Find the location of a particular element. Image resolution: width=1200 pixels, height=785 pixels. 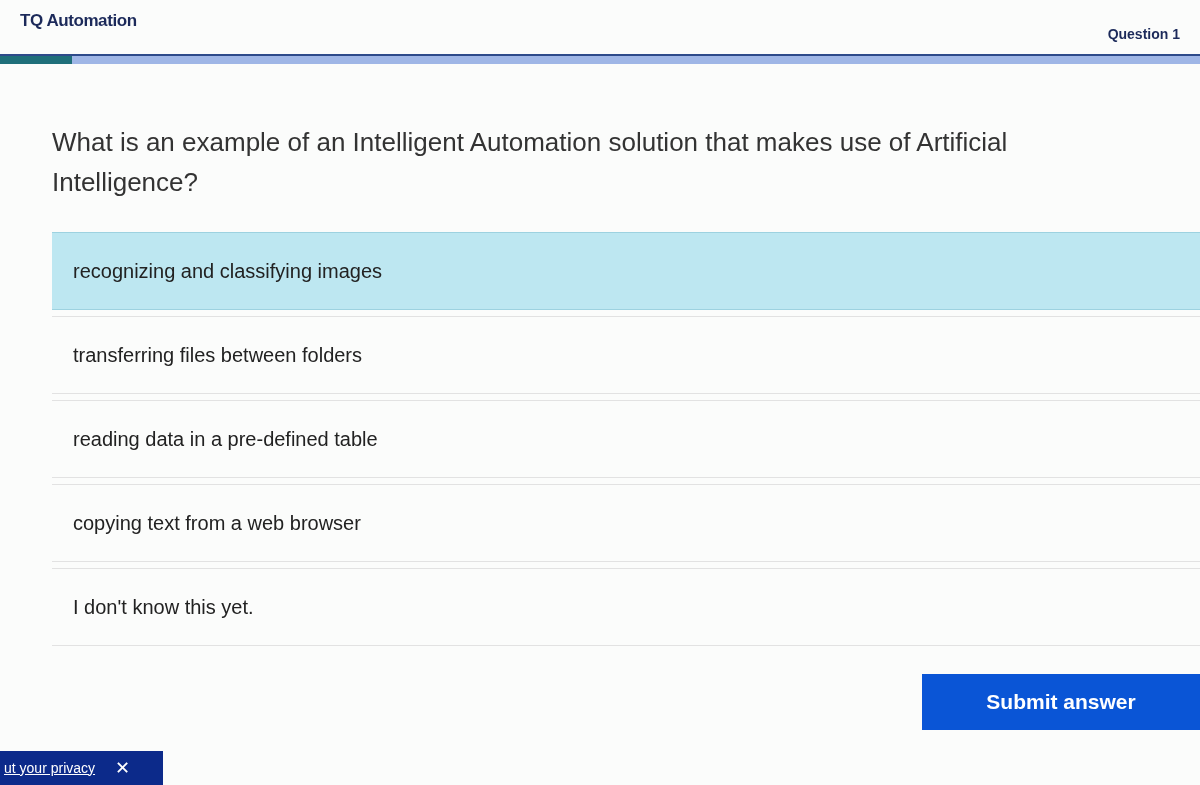

answer-option: transferring files between folders is located at coordinates (626, 355).